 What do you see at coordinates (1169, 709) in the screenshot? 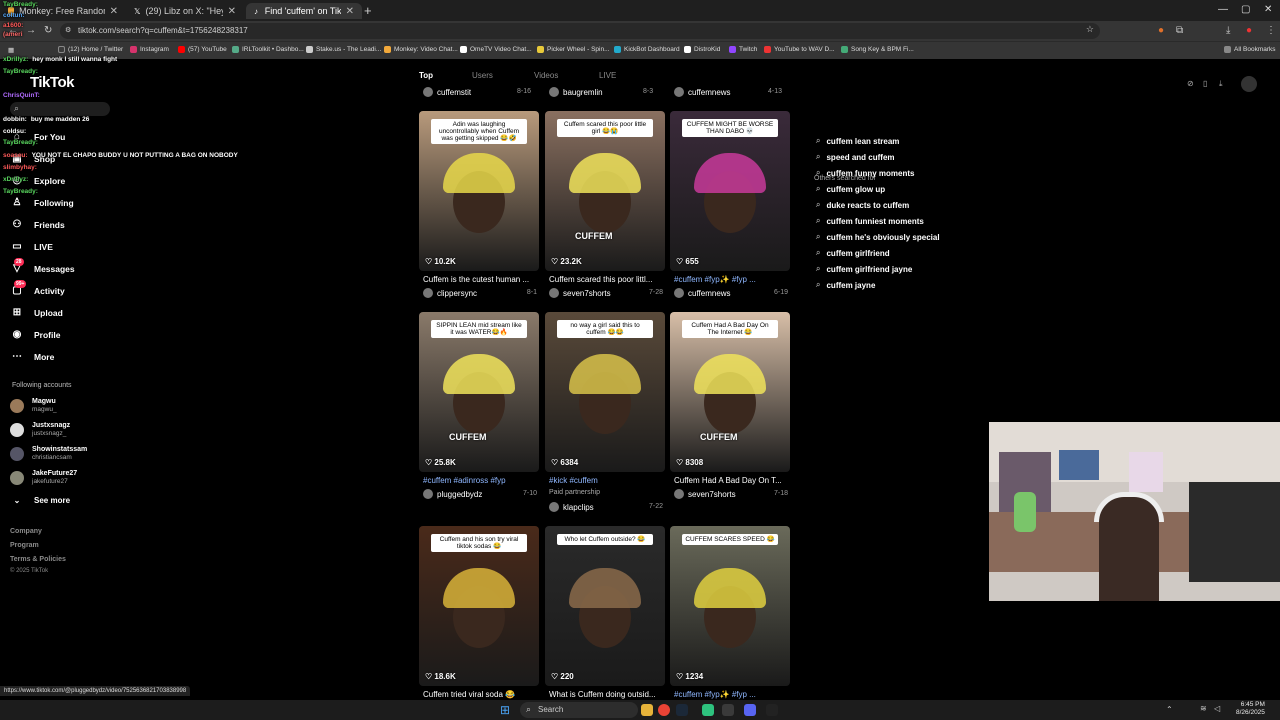
I see `tray-chevron-icon: ⌃` at bounding box center [1169, 709].